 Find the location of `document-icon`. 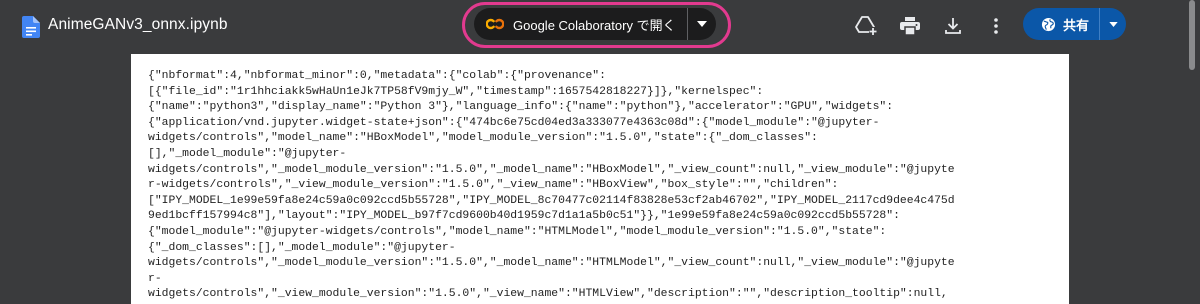

document-icon is located at coordinates (31, 27).